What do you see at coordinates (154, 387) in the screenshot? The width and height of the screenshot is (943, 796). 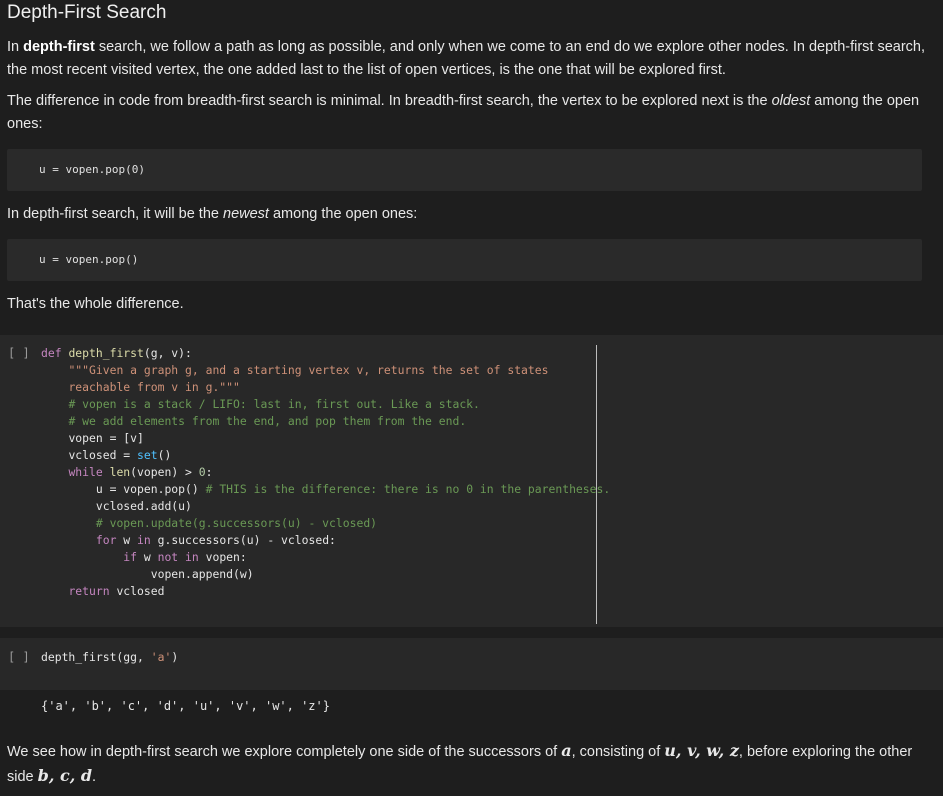 I see `code-token: reachable from v in g."""` at bounding box center [154, 387].